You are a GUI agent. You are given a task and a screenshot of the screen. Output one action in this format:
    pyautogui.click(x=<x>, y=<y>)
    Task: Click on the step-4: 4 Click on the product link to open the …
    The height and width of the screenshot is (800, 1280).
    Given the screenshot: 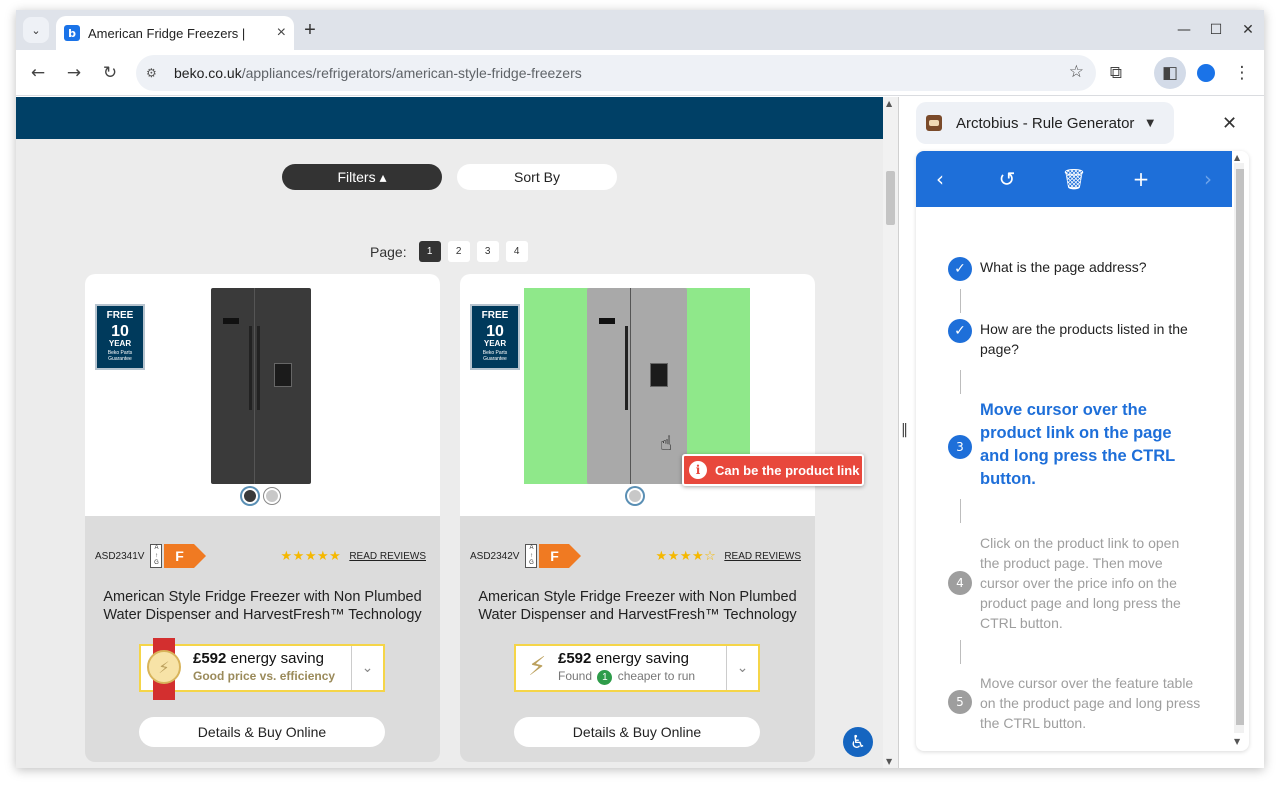 What is the action you would take?
    pyautogui.click(x=1075, y=583)
    